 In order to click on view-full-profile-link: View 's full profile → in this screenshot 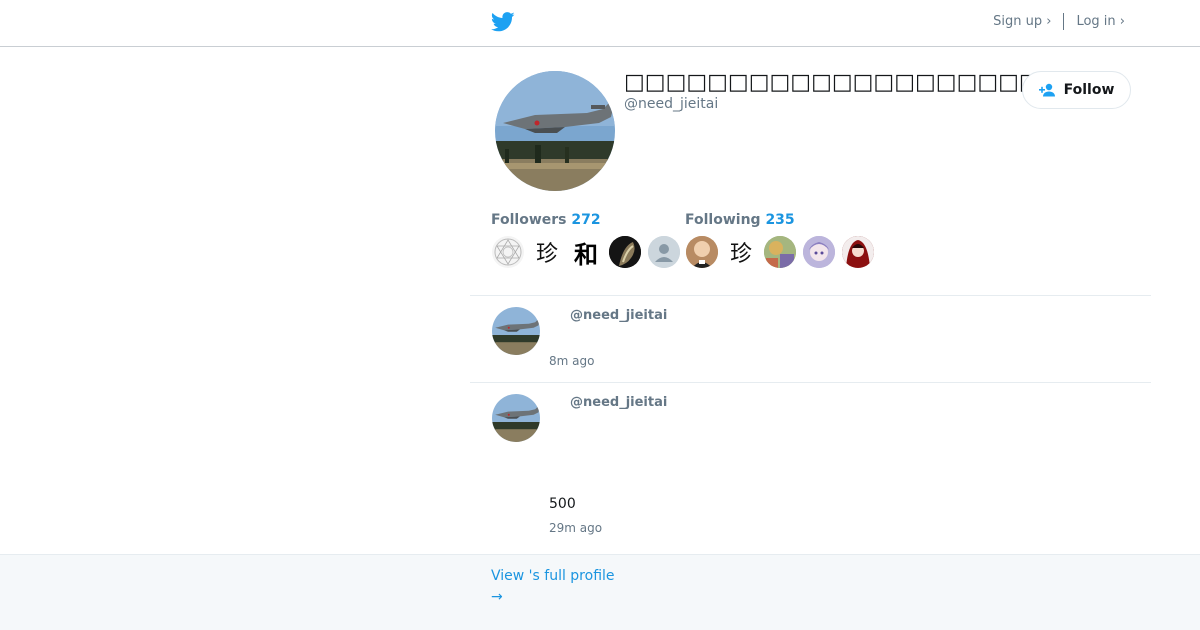, I will do `click(553, 587)`.